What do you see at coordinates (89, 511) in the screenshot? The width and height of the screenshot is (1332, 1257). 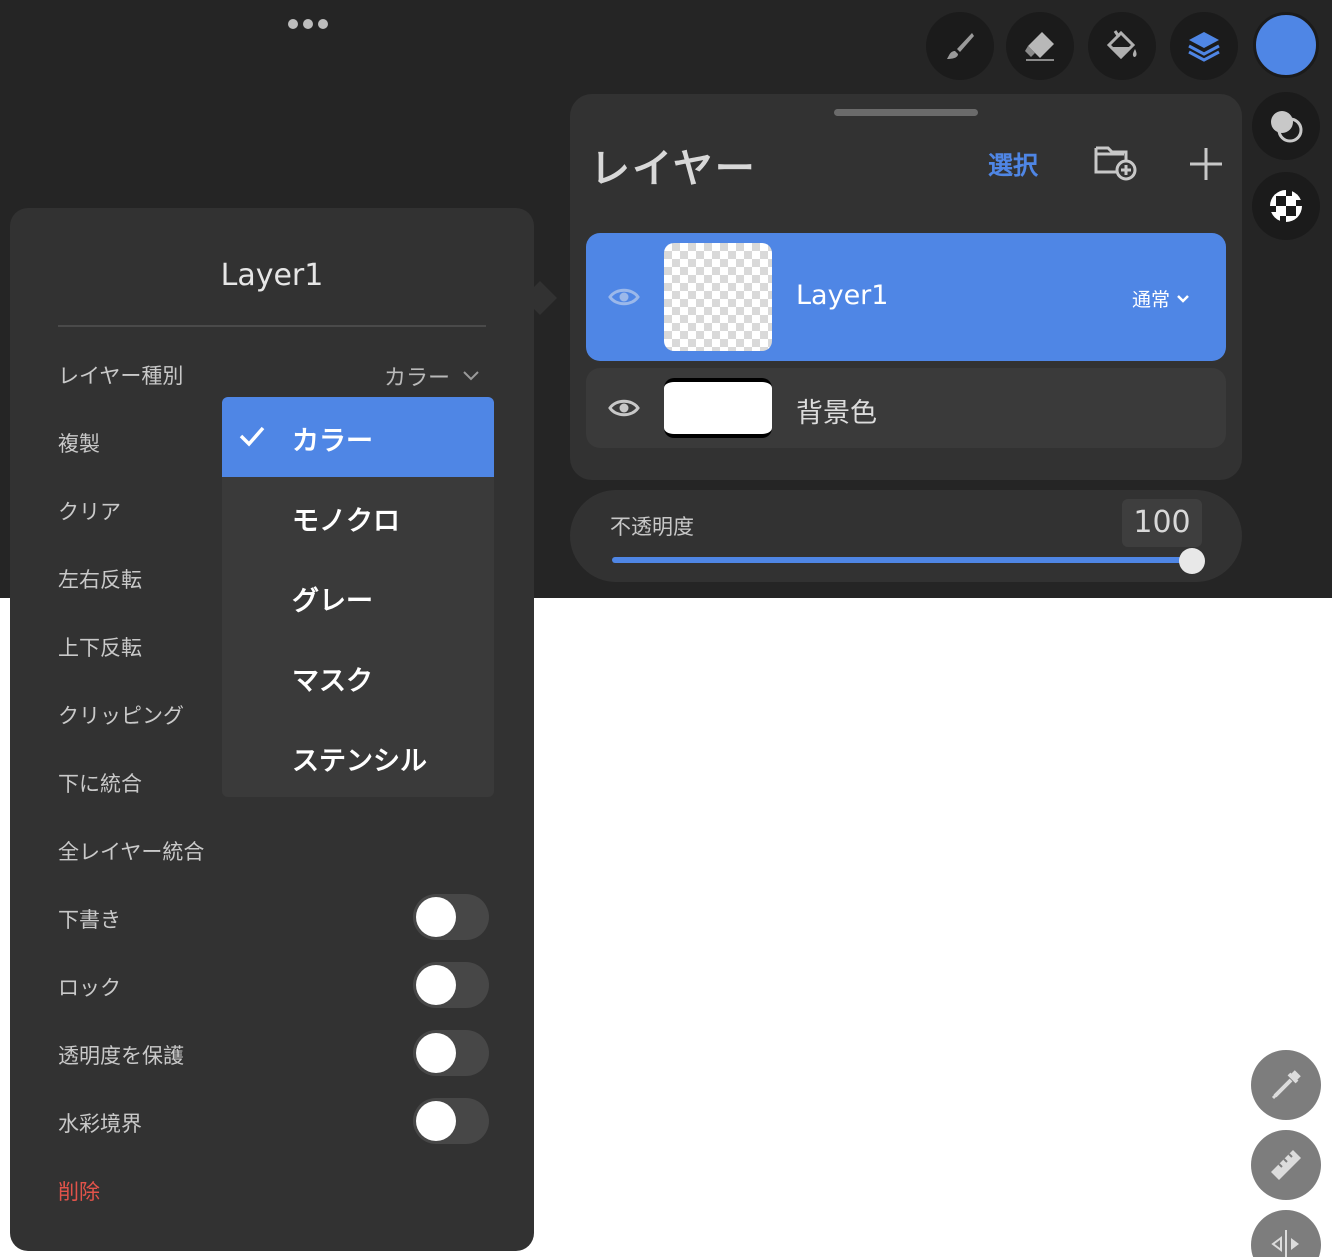 I see `menu-item-clear: クリア` at bounding box center [89, 511].